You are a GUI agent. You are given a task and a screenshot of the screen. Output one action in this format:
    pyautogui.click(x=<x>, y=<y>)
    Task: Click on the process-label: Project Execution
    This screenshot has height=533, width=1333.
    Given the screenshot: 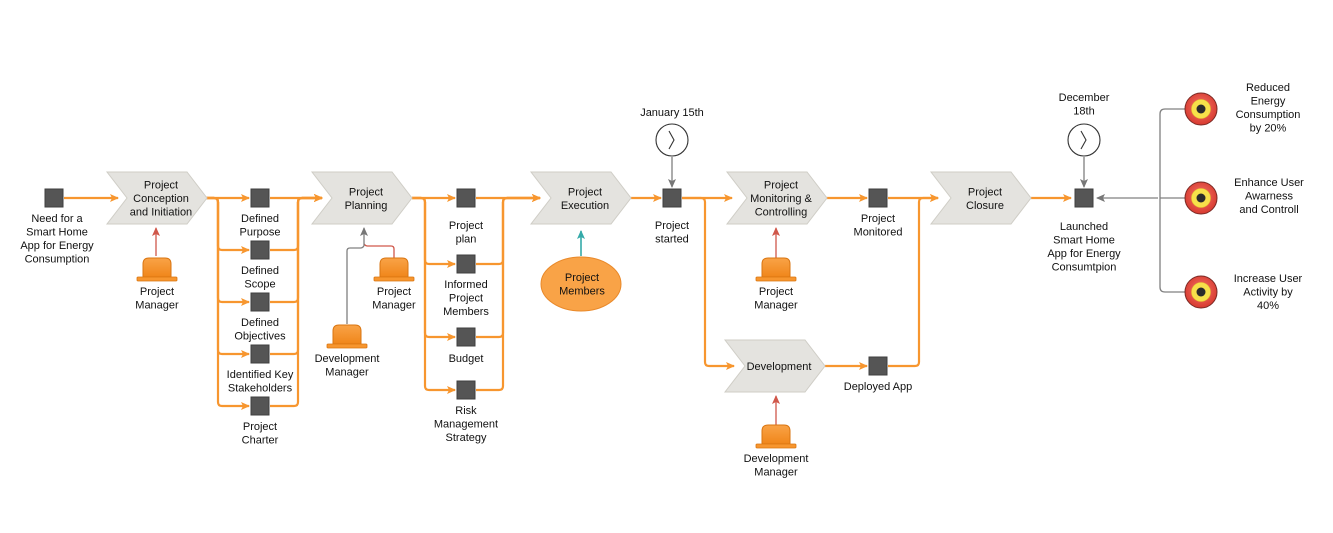 What is the action you would take?
    pyautogui.click(x=585, y=199)
    